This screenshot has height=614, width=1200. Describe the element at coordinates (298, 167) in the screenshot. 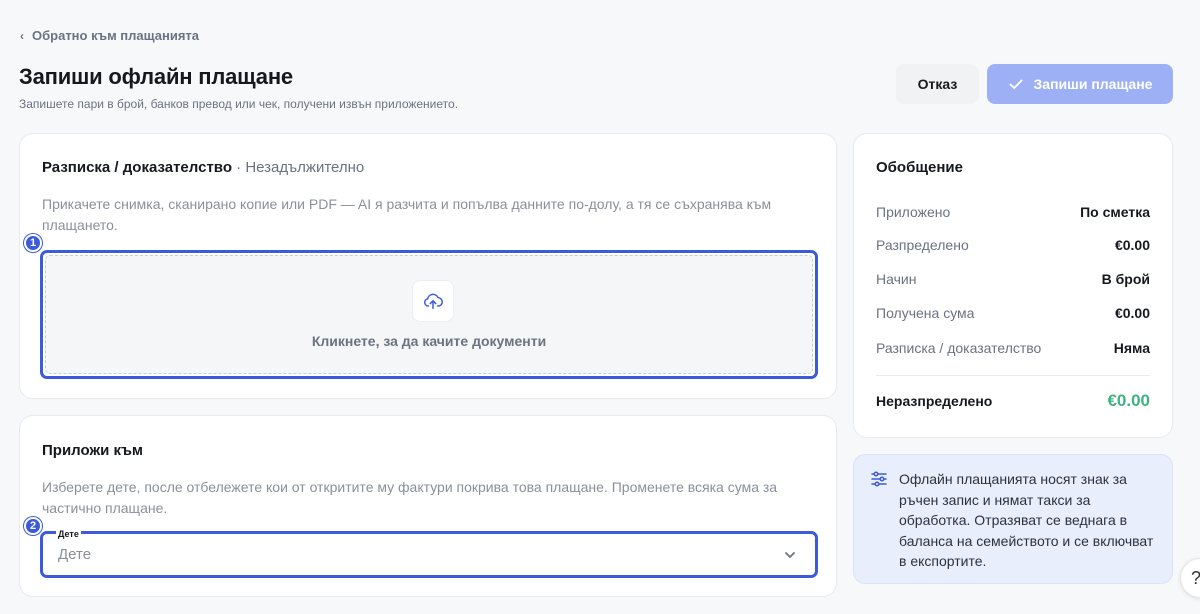

I see `optional-tag: · Незадължително` at that location.